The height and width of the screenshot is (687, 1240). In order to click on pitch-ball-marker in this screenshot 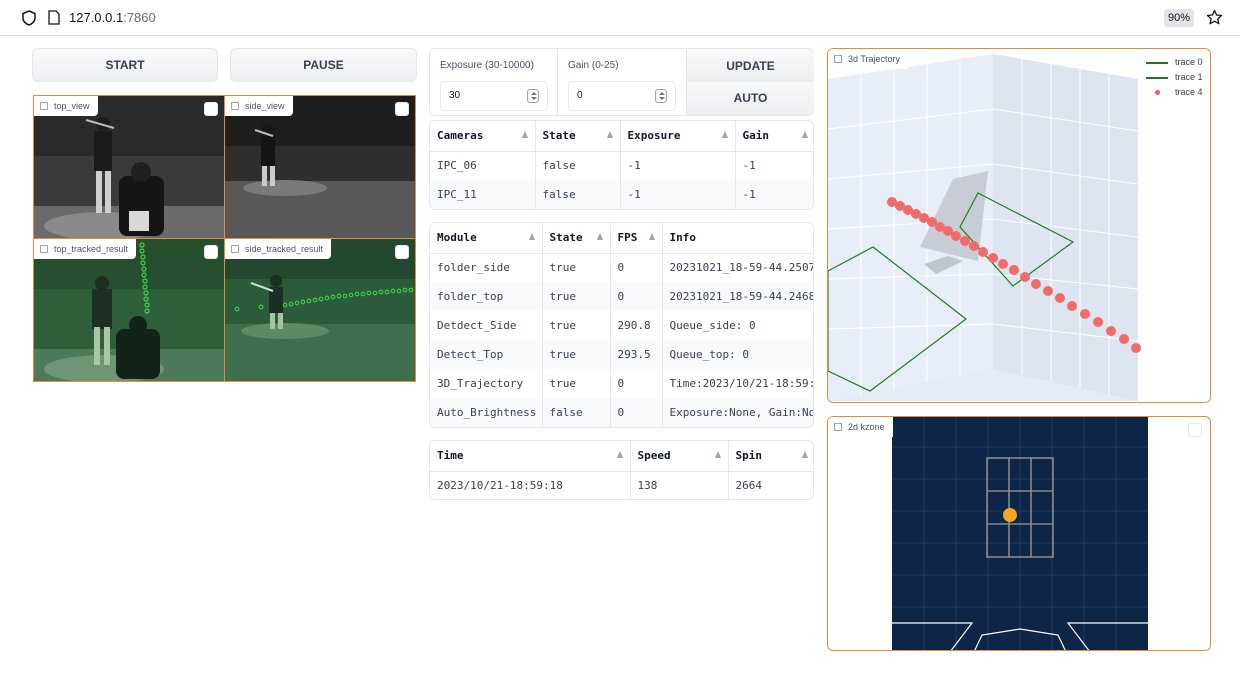, I will do `click(1010, 515)`.